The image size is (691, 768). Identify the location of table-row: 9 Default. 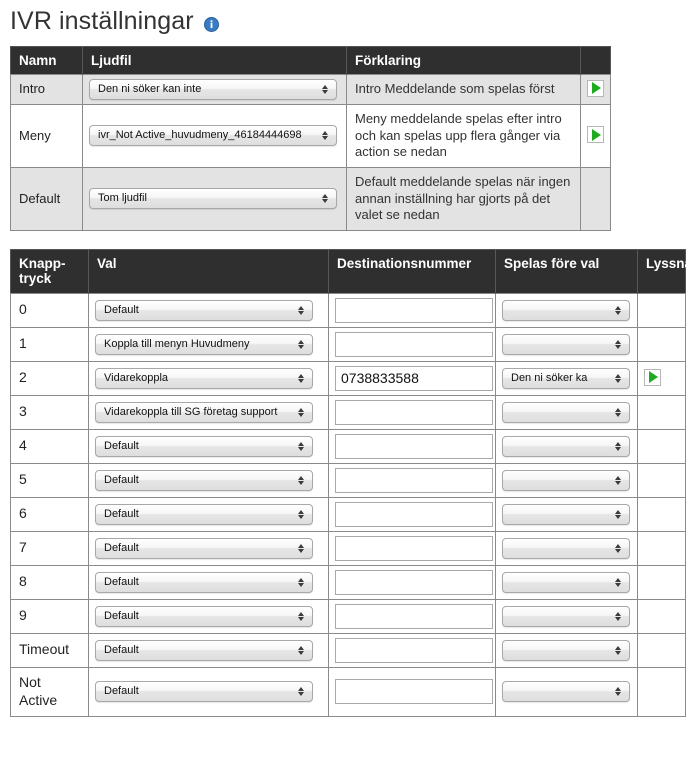
(348, 616).